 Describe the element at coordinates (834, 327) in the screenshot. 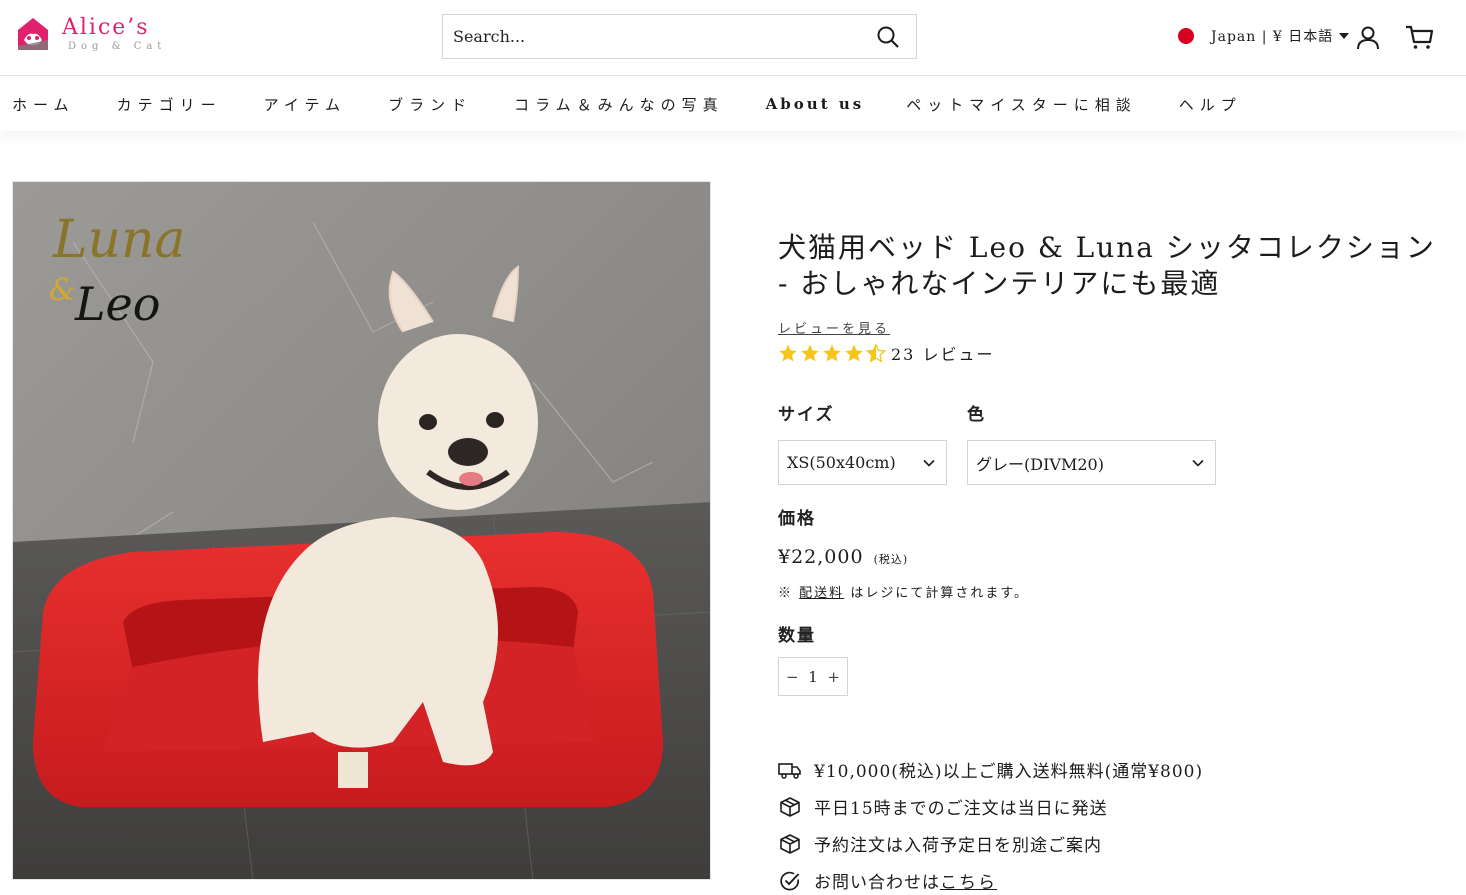

I see `see-reviews-link: レビューを見る` at that location.